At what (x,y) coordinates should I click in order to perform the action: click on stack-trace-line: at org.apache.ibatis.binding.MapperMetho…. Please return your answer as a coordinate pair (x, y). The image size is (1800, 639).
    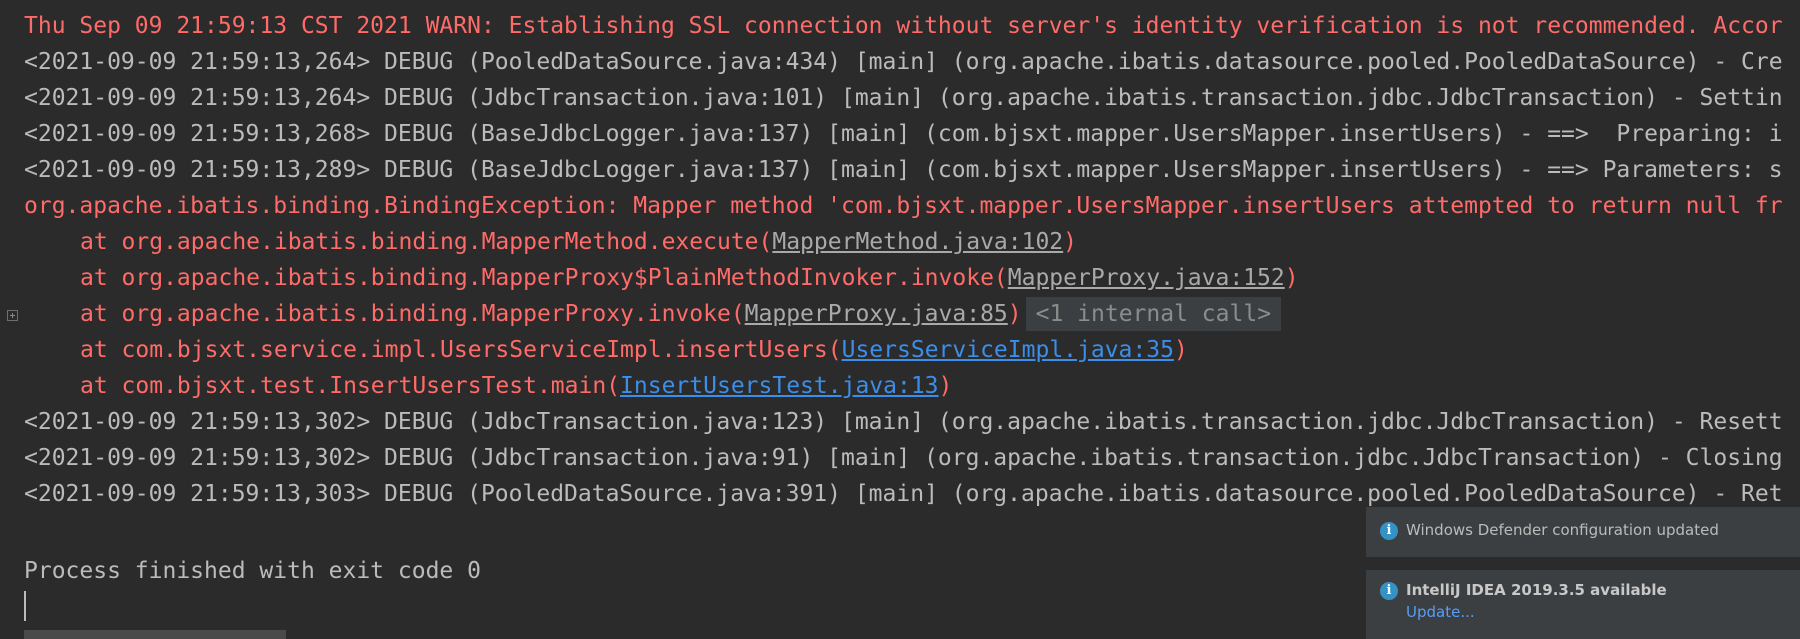
    Looking at the image, I should click on (578, 242).